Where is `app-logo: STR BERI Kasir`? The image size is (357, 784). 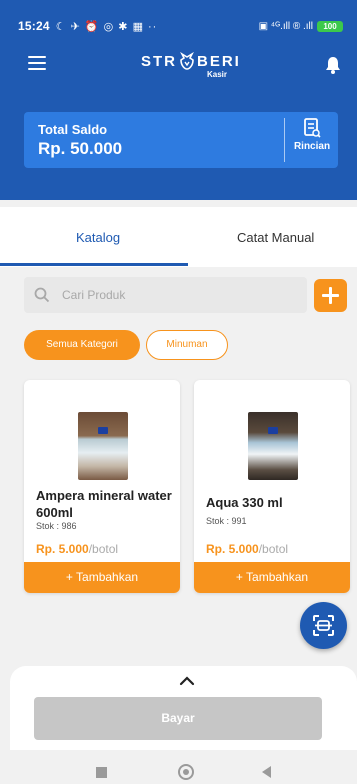
app-logo: STR BERI Kasir is located at coordinates (196, 65).